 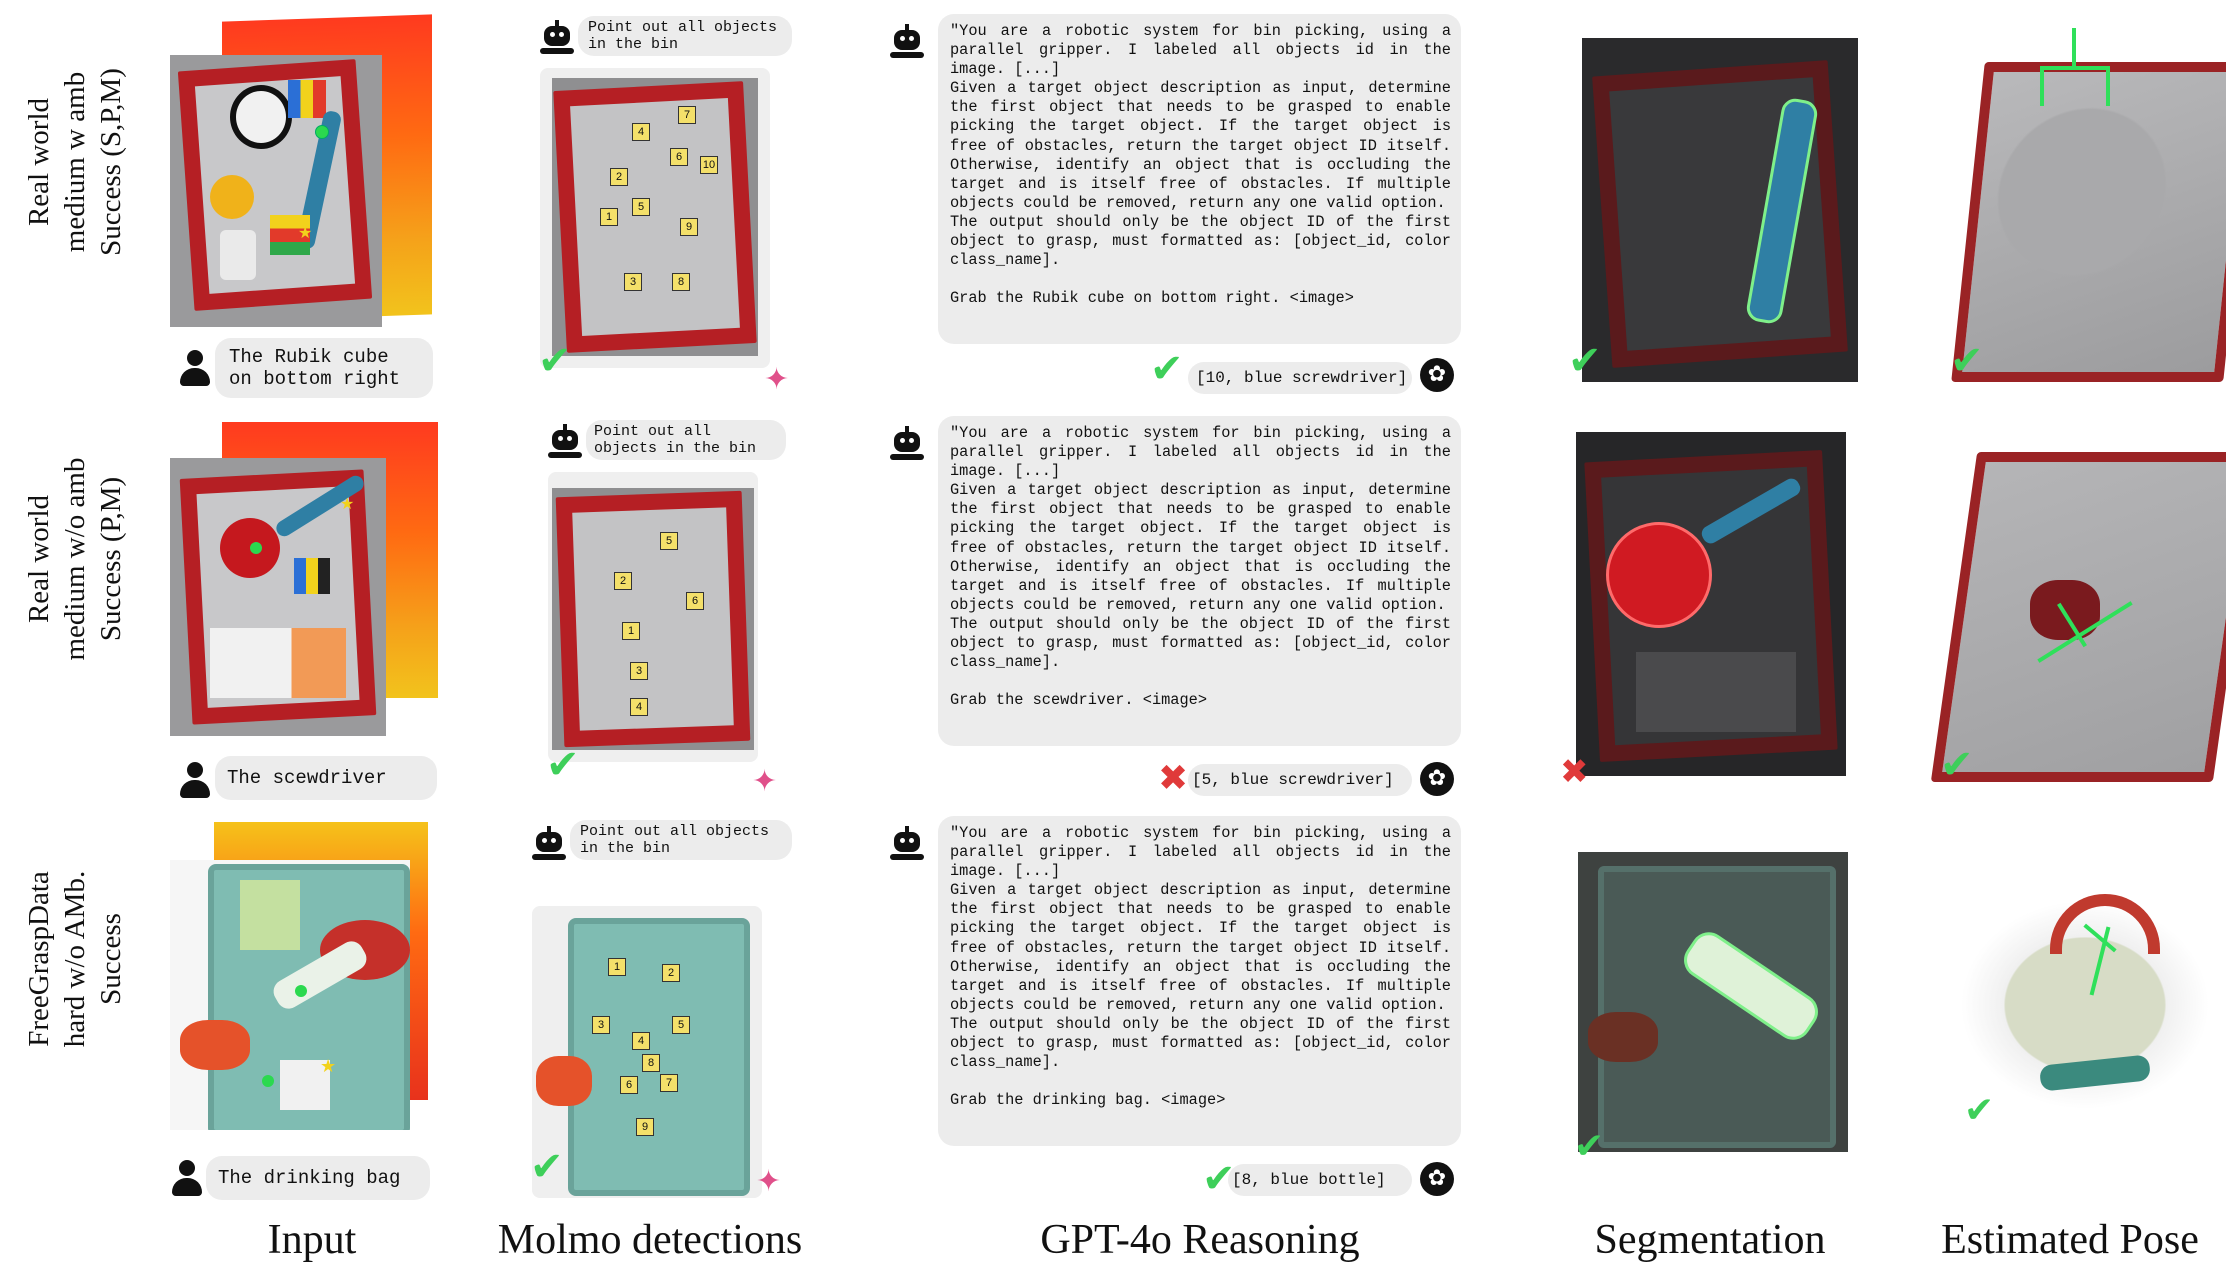 I want to click on gpt-answer-bubble: [8, blue bottle], so click(x=1320, y=1180).